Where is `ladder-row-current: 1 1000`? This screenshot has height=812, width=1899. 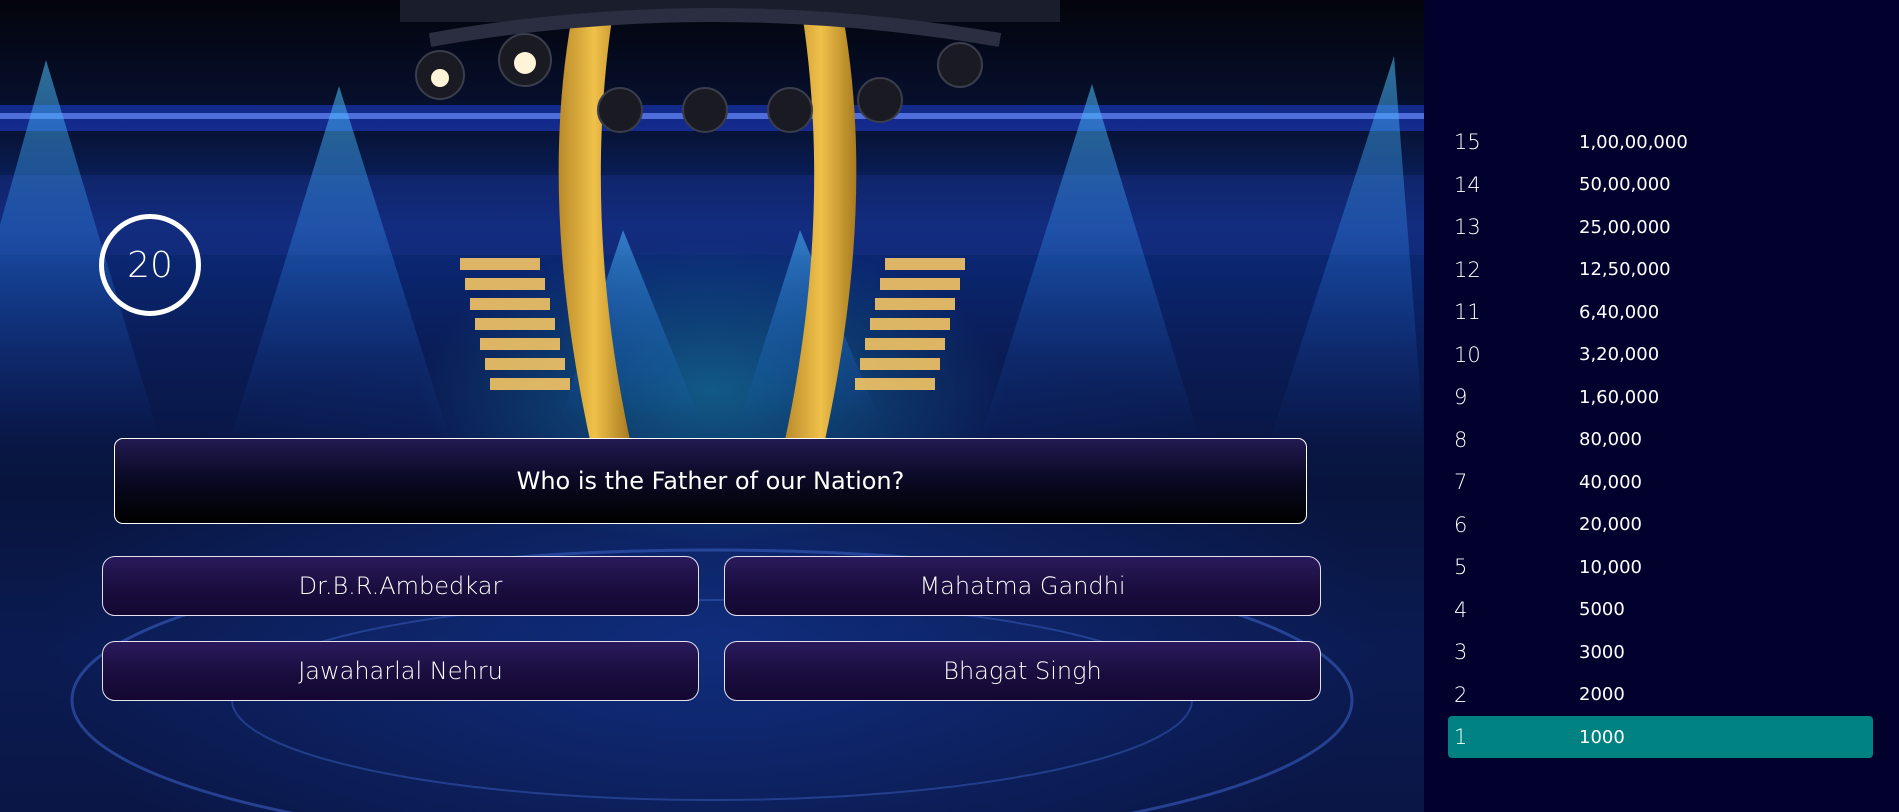 ladder-row-current: 1 1000 is located at coordinates (1660, 737).